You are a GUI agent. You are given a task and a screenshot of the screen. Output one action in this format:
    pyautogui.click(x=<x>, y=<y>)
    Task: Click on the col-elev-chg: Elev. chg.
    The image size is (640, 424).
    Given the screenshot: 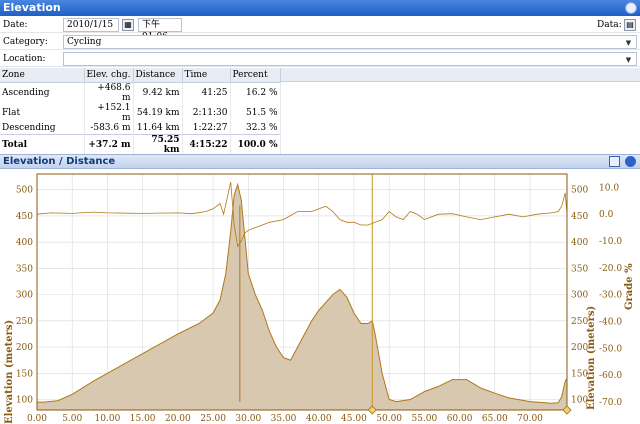 What is the action you would take?
    pyautogui.click(x=109, y=75)
    